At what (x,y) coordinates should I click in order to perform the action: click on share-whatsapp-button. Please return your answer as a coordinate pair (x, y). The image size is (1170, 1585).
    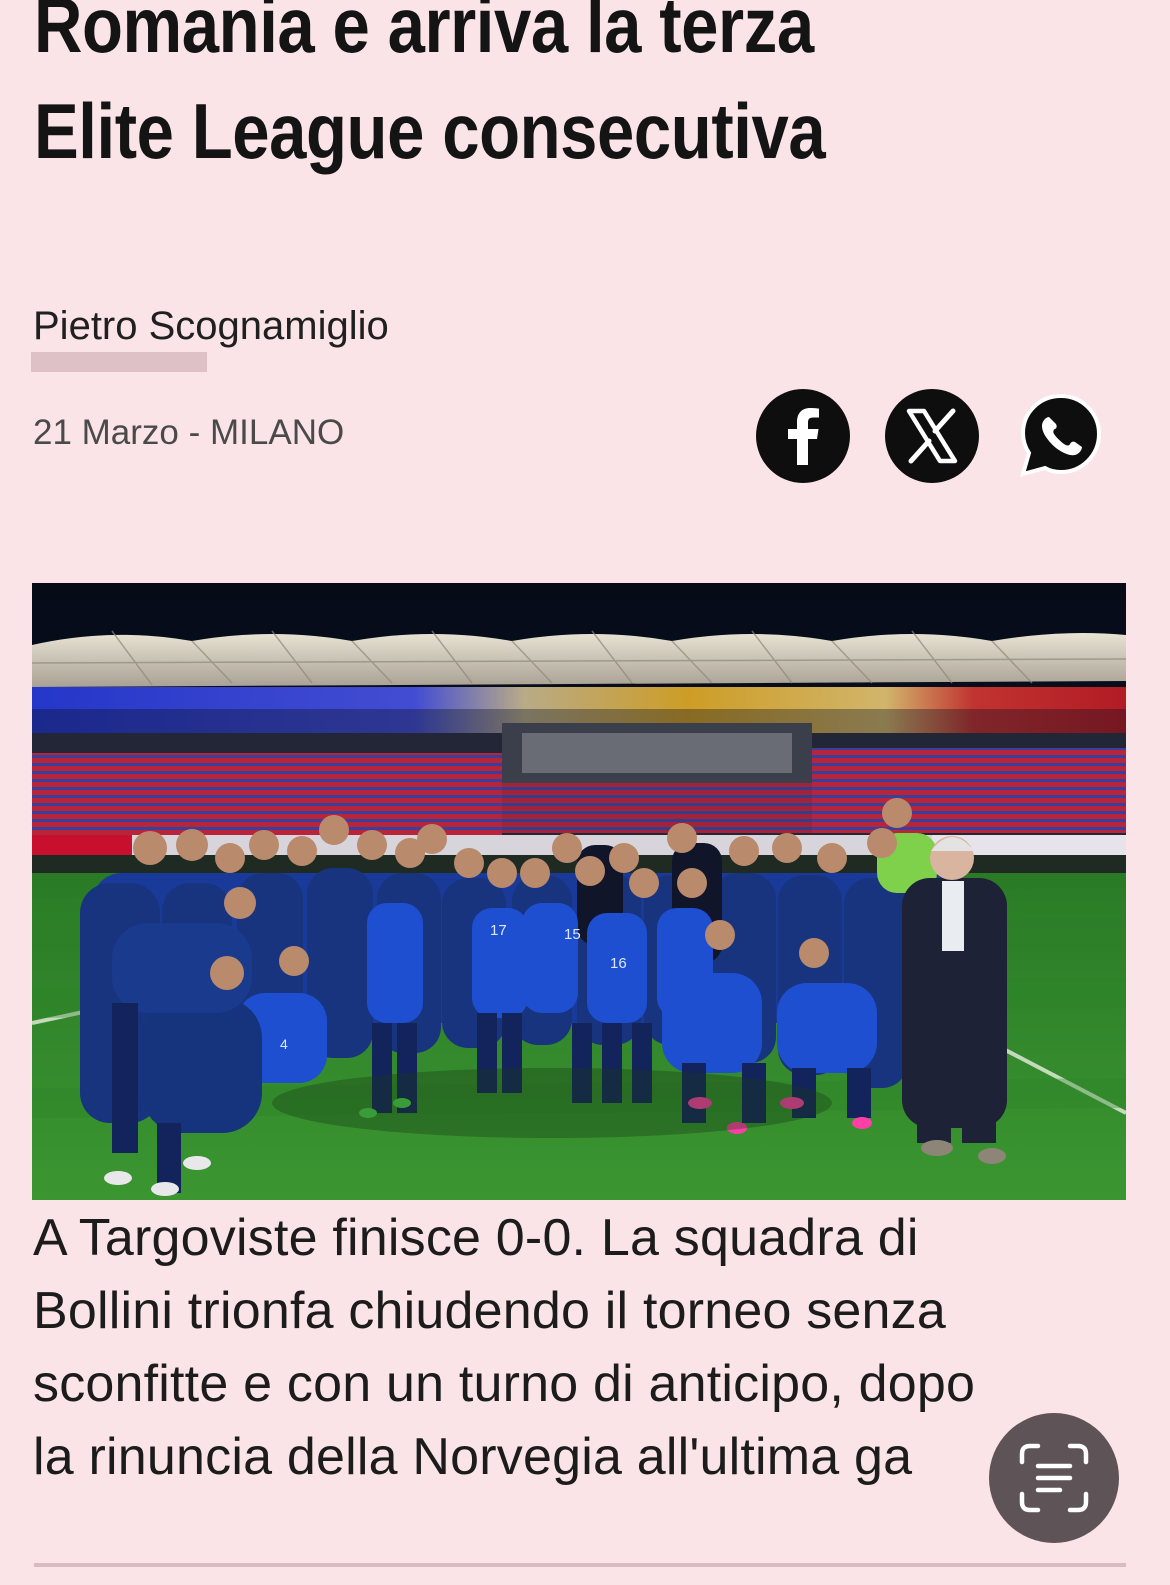
    Looking at the image, I should click on (1061, 436).